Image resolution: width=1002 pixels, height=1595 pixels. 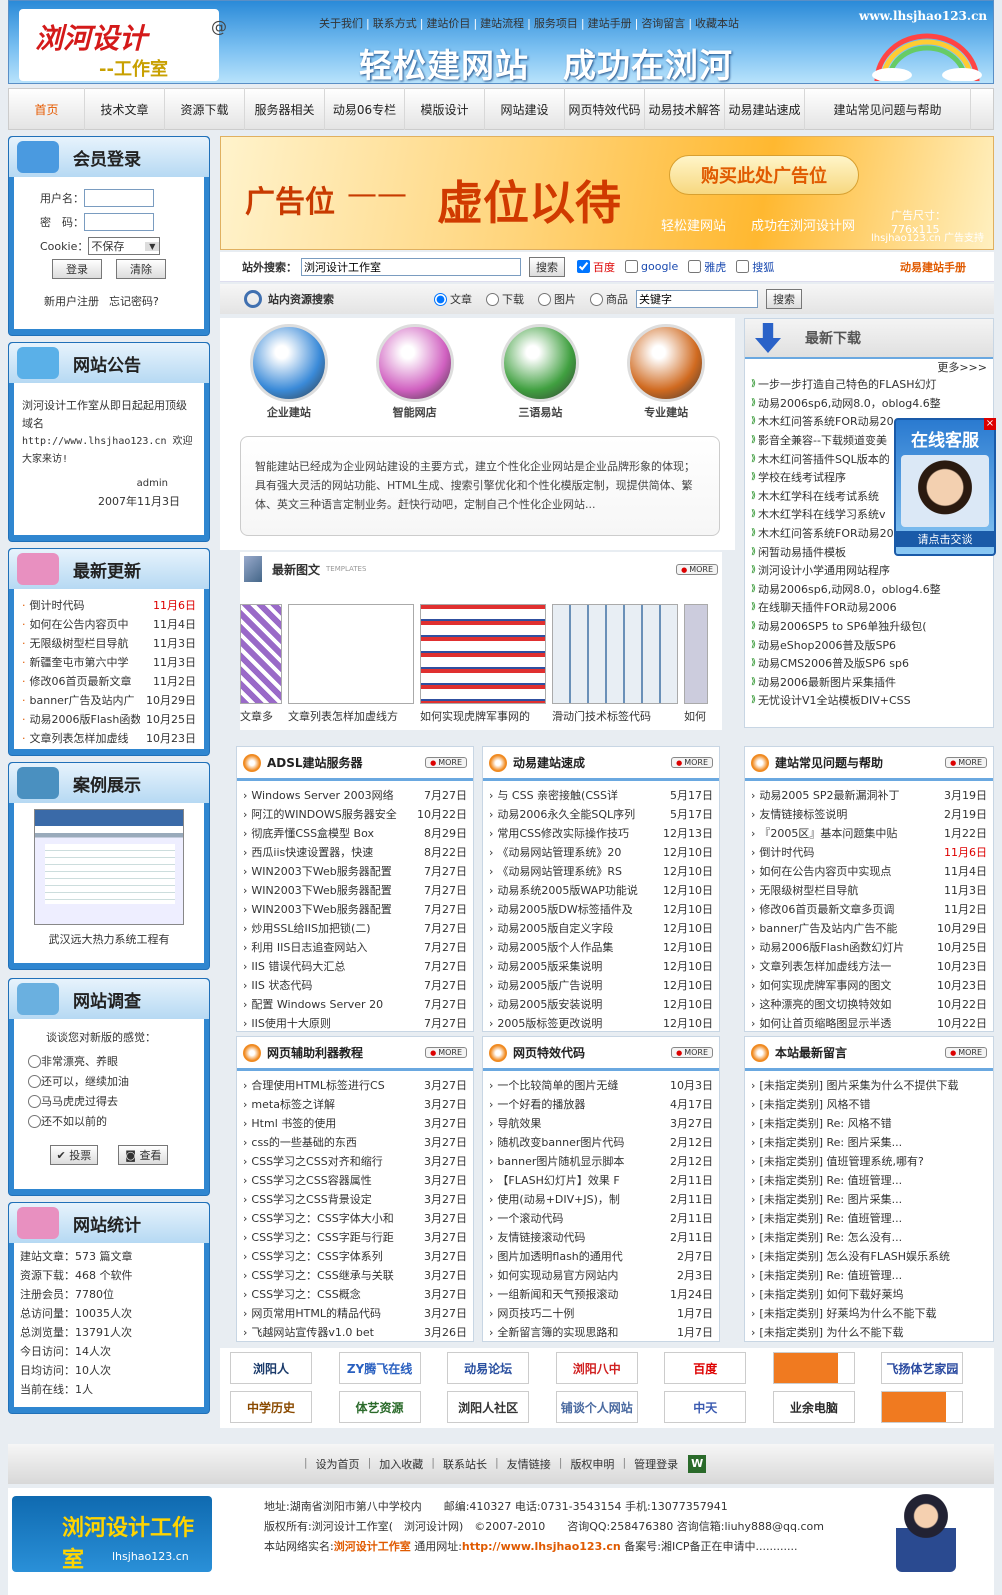 What do you see at coordinates (601, 908) in the screenshot?
I see `list-item: 动易2005版DW标签插件及 12月10日` at bounding box center [601, 908].